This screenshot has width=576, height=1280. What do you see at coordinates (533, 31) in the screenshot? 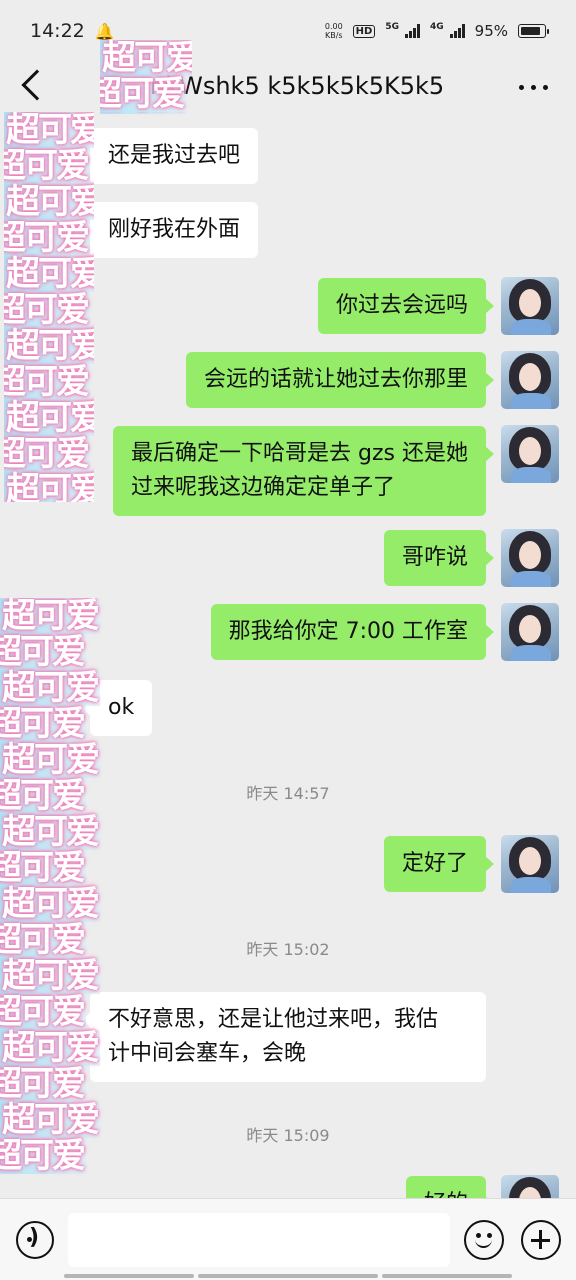
I see `battery-icon` at bounding box center [533, 31].